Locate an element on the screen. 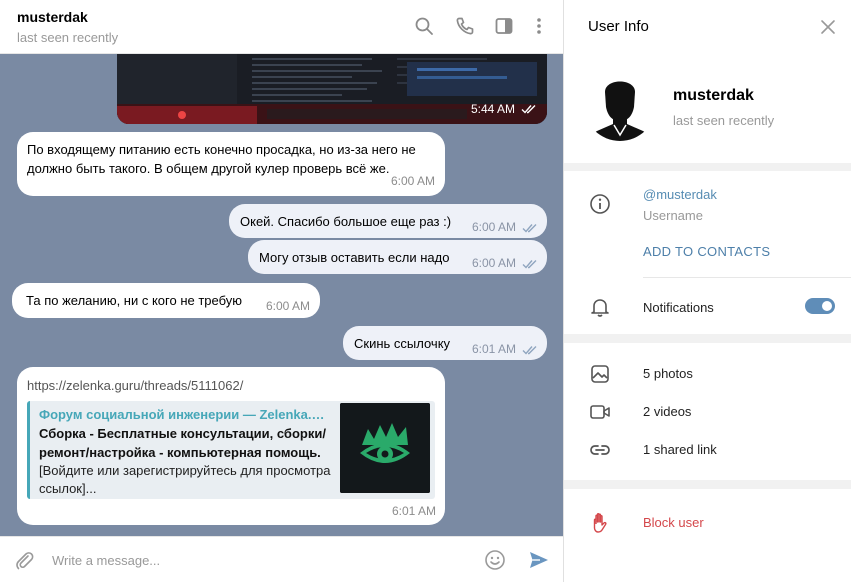  contact-status: last seen recently is located at coordinates (68, 37).